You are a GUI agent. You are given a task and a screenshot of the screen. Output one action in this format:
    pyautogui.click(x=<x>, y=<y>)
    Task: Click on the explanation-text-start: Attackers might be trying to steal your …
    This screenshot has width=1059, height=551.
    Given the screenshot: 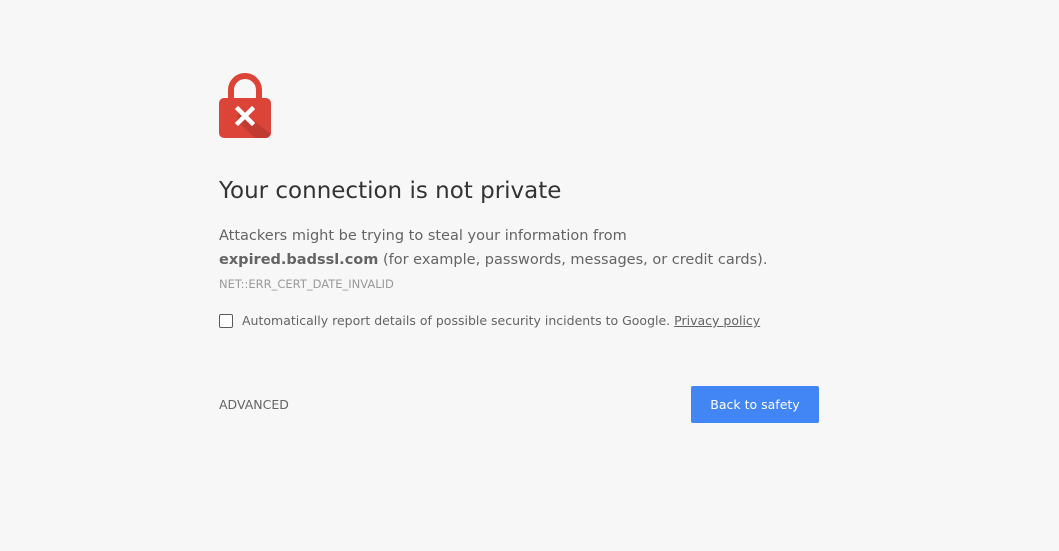 What is the action you would take?
    pyautogui.click(x=423, y=236)
    